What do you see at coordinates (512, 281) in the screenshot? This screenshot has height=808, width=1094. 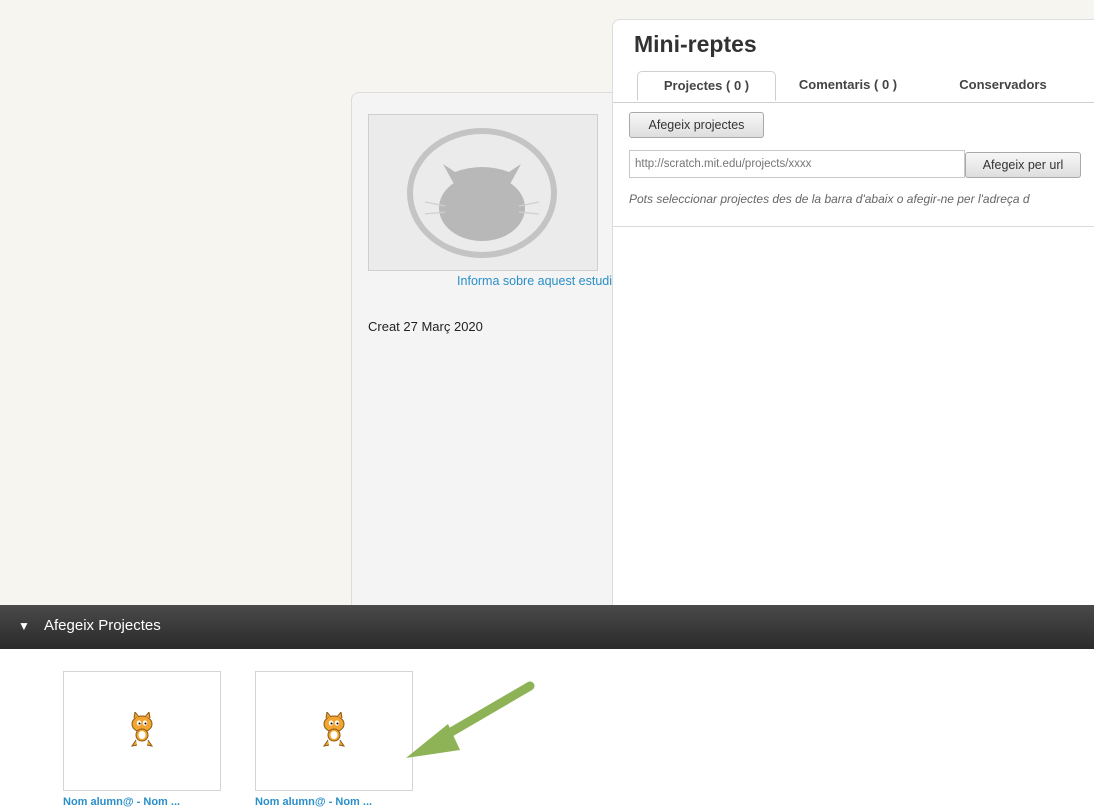 I see `report-studio-link: Informa sobre aquest estudi` at bounding box center [512, 281].